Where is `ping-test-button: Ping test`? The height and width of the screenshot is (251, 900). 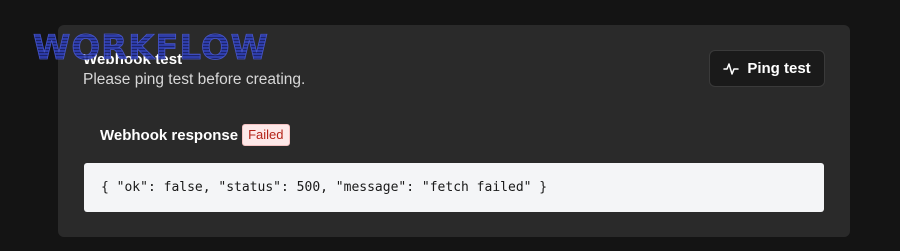
ping-test-button: Ping test is located at coordinates (767, 68).